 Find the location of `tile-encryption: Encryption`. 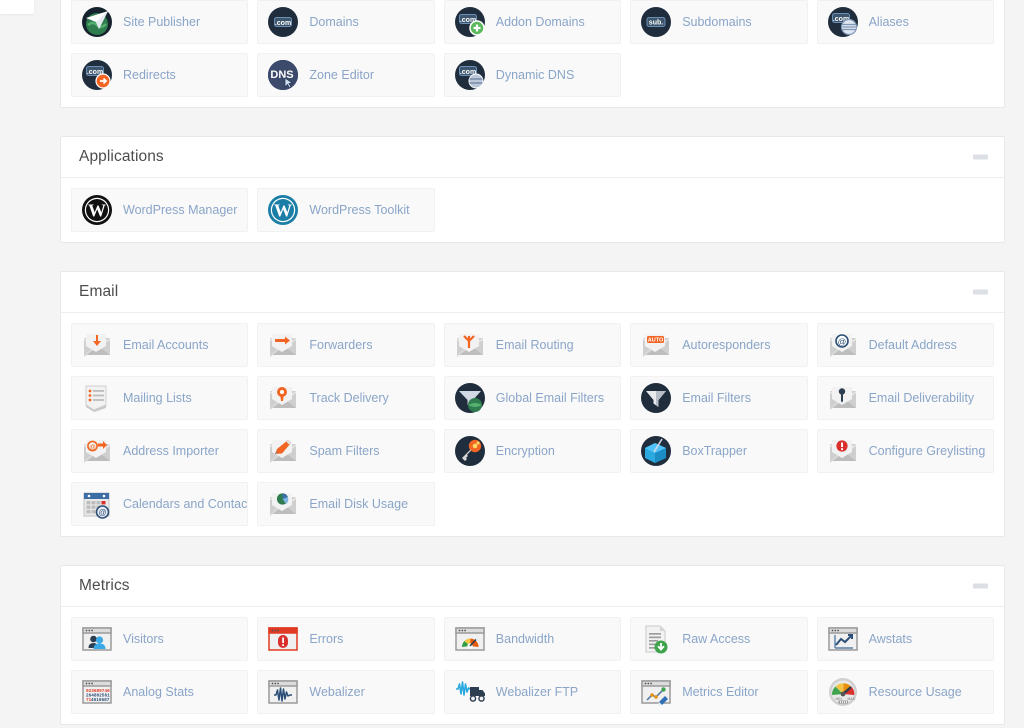

tile-encryption: Encryption is located at coordinates (532, 451).